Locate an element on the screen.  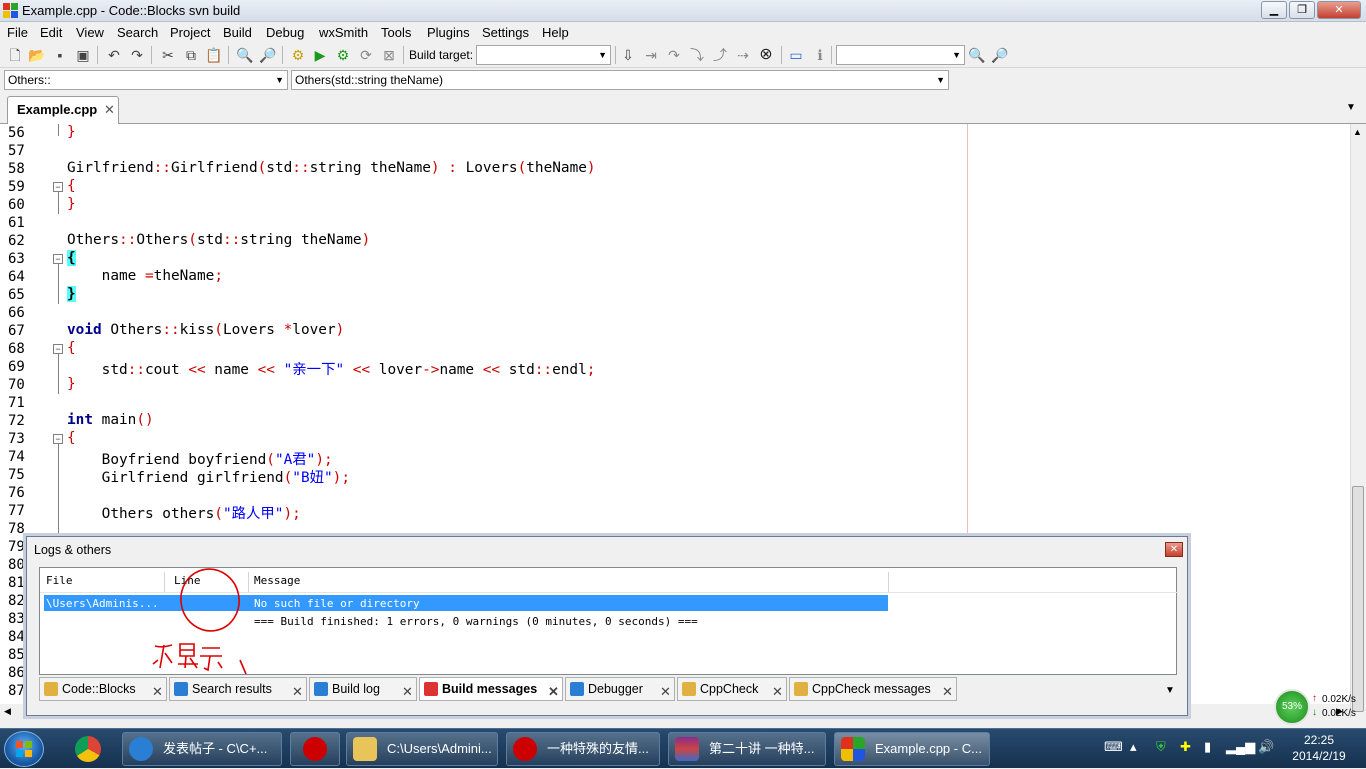
network-speed-widget: 53% ↑ 0.02K/s ↓ 0.02K/s is located at coordinates (1317, 707).